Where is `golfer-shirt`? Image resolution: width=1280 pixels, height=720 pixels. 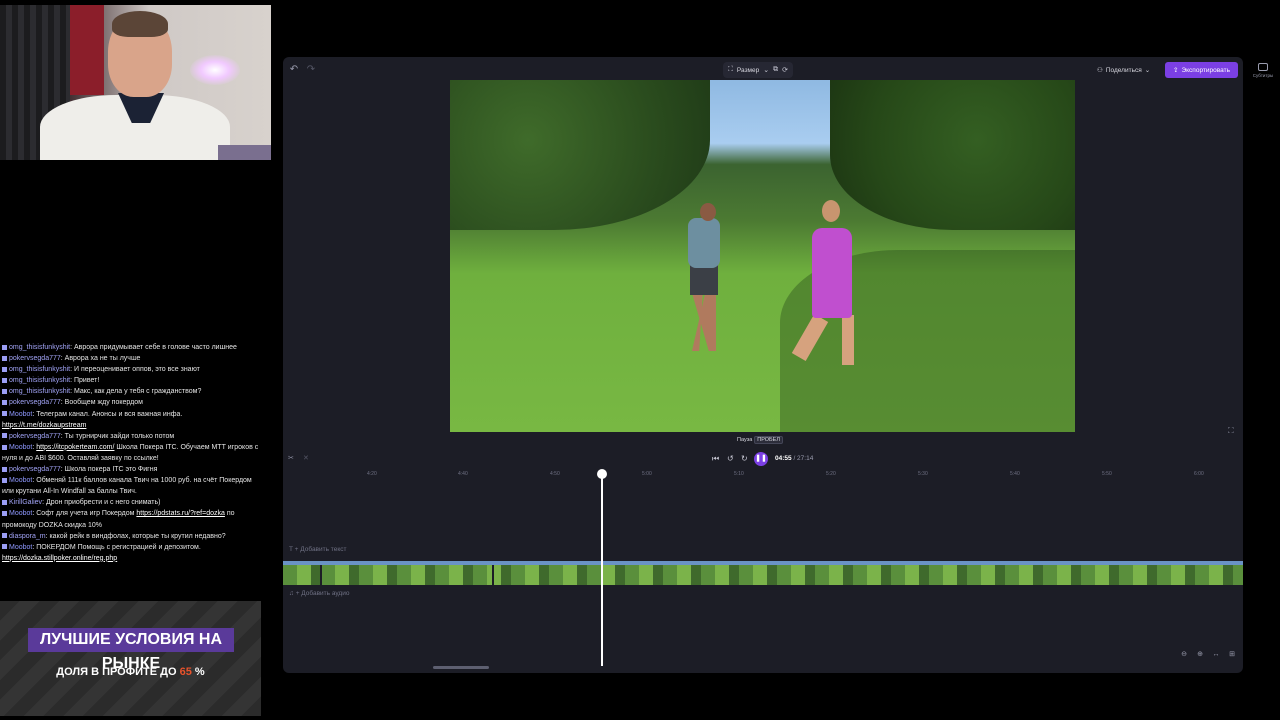
golfer-shirt is located at coordinates (704, 243).